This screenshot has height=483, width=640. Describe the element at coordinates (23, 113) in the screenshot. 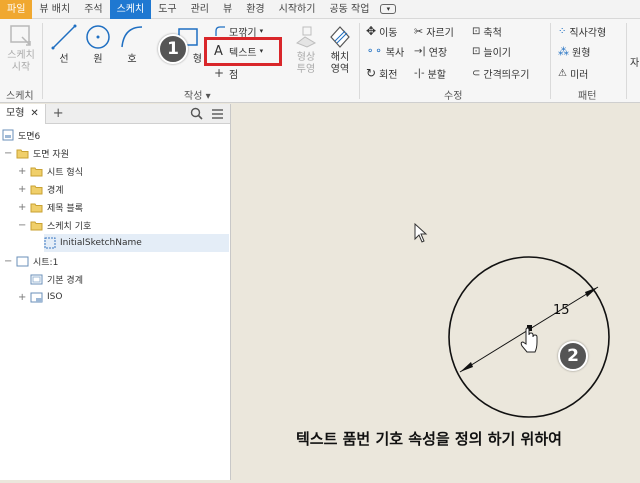

I see `tab-model: 모형 ✕` at that location.